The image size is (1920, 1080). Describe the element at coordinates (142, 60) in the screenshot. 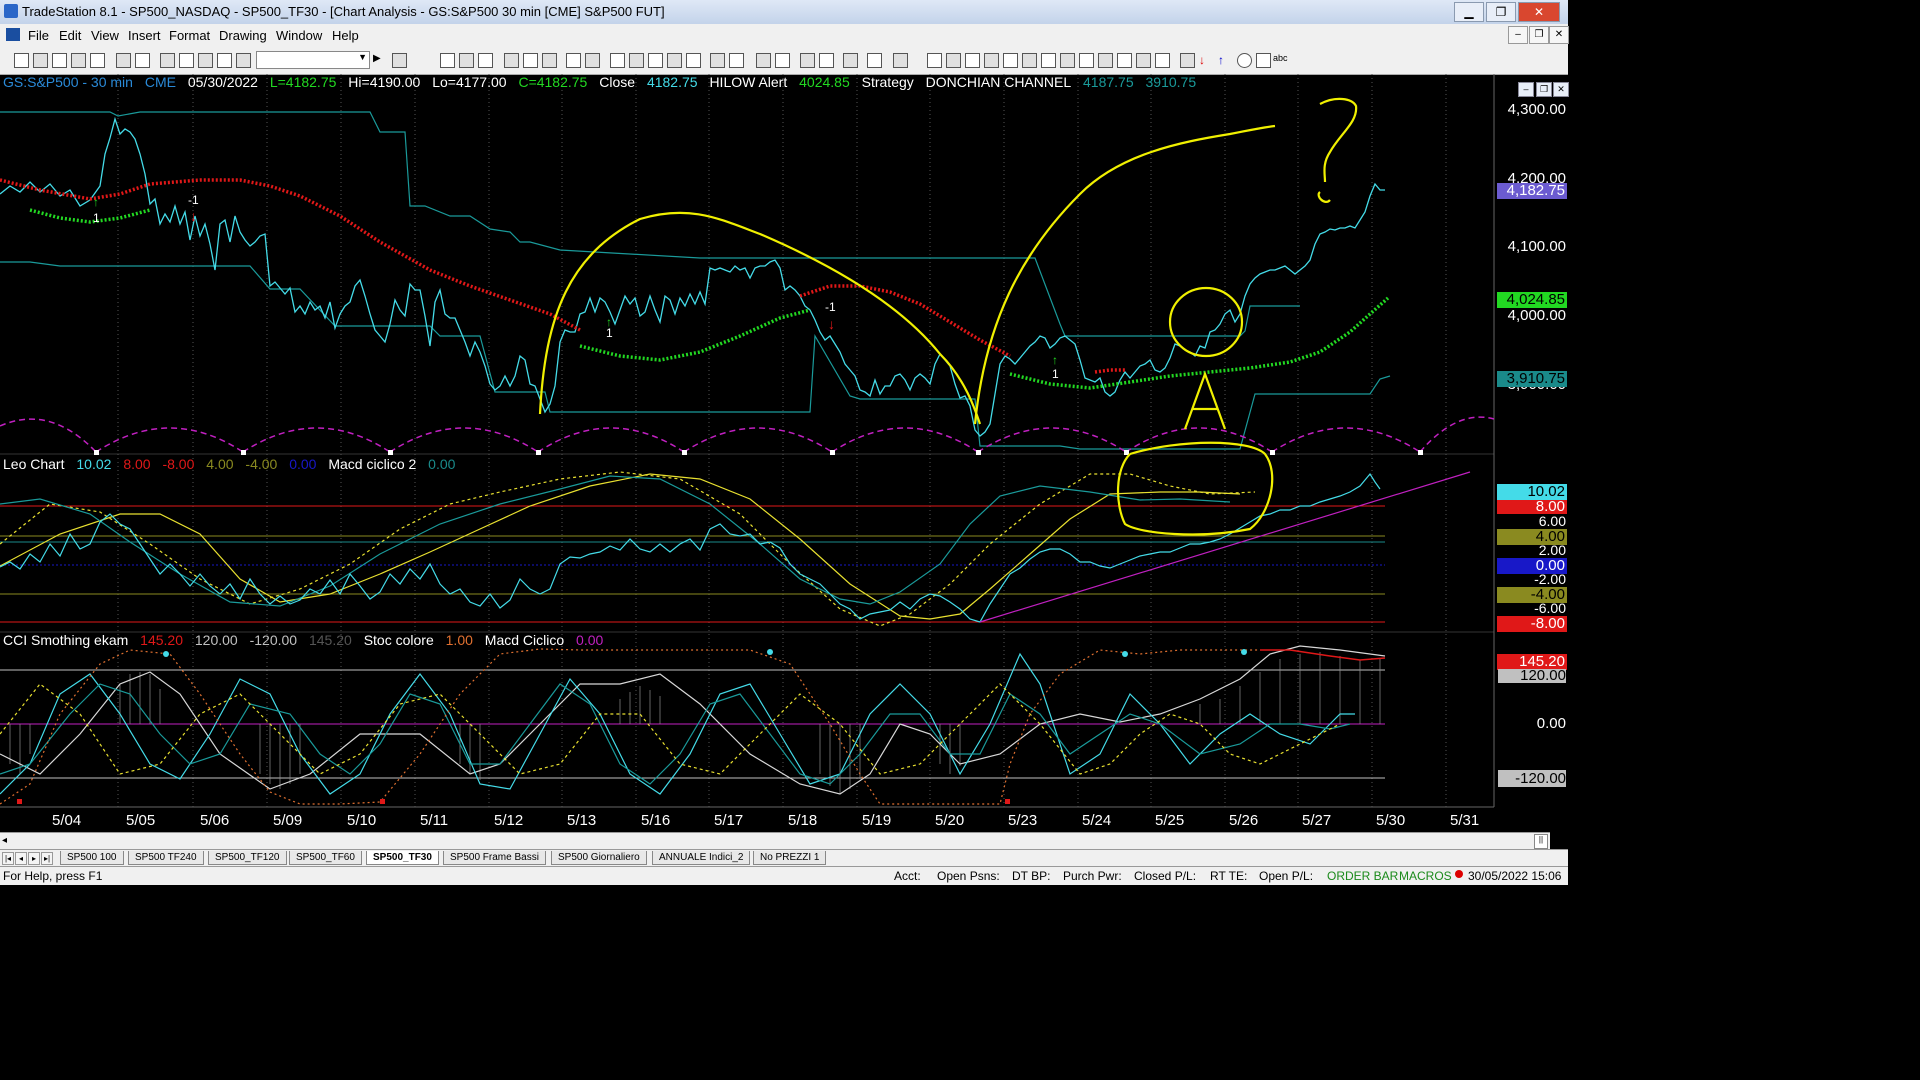

I see `print-icon` at that location.